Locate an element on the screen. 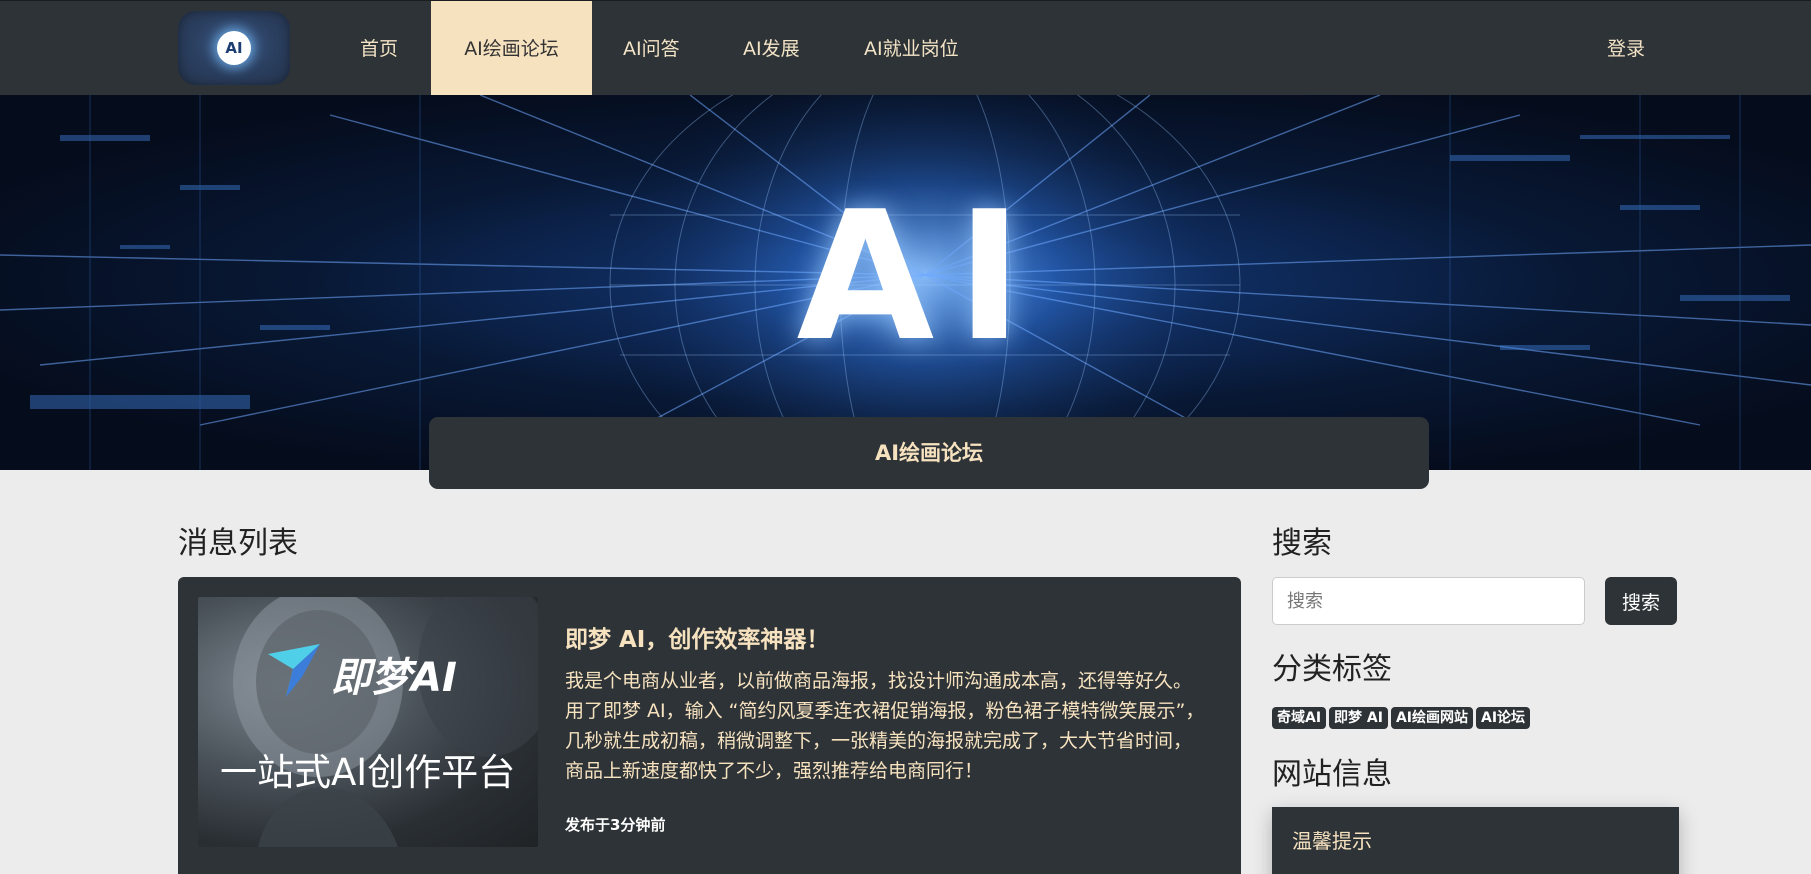 The image size is (1811, 874). page-banner-title: AI绘画论坛 is located at coordinates (929, 453).